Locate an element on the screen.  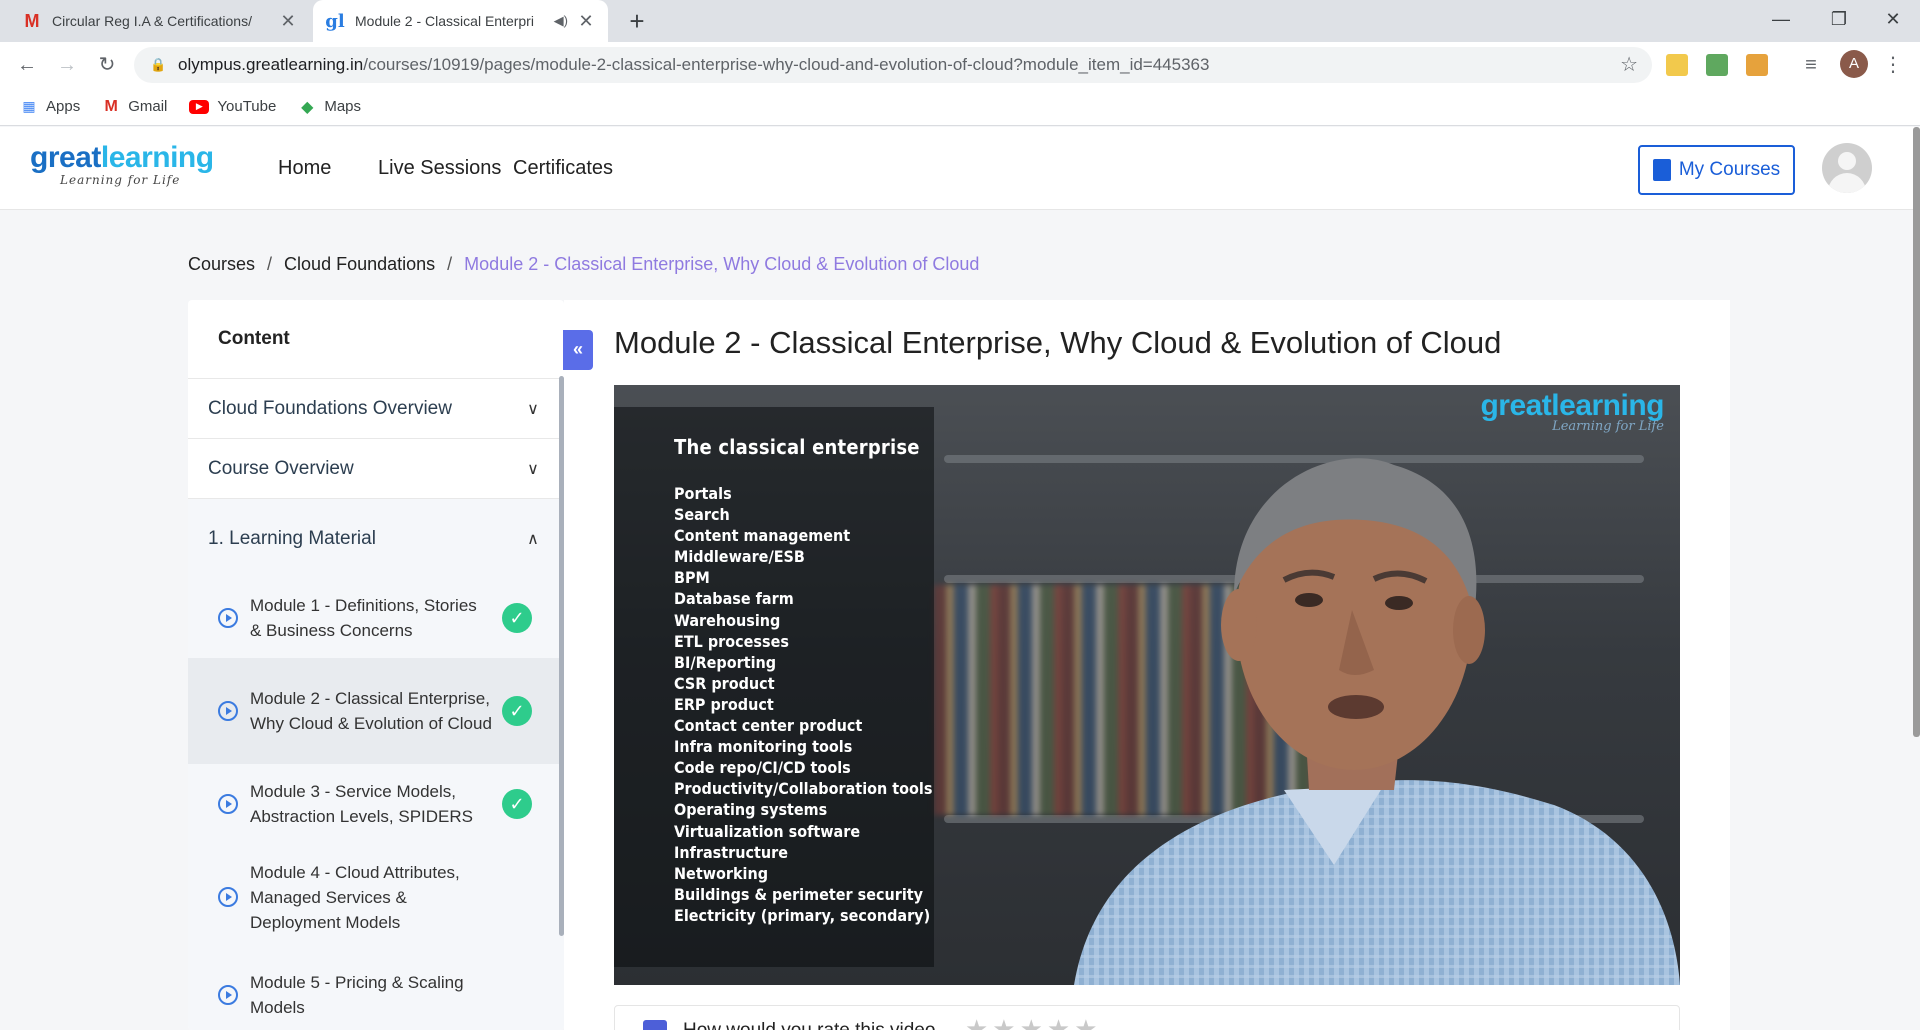
tab-title: Circular Reg I.A & Certifications/ is located at coordinates (152, 21).